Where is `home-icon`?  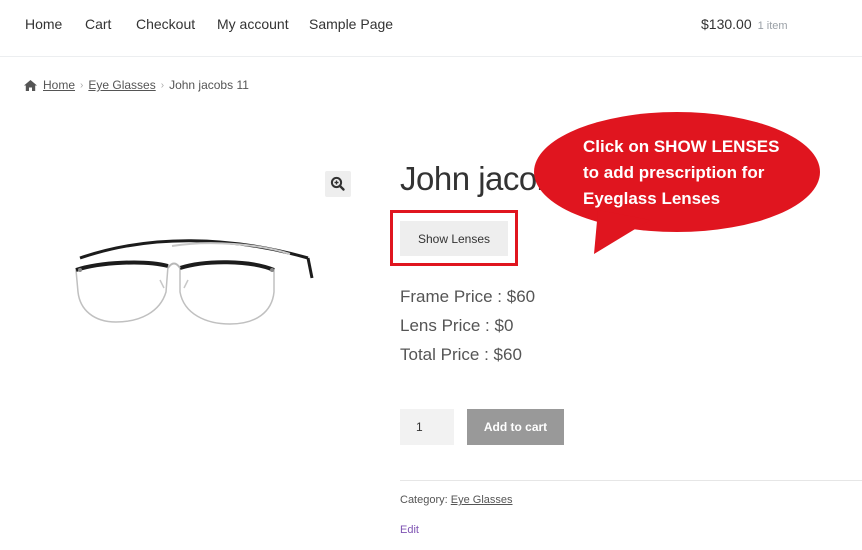
home-icon is located at coordinates (30, 85).